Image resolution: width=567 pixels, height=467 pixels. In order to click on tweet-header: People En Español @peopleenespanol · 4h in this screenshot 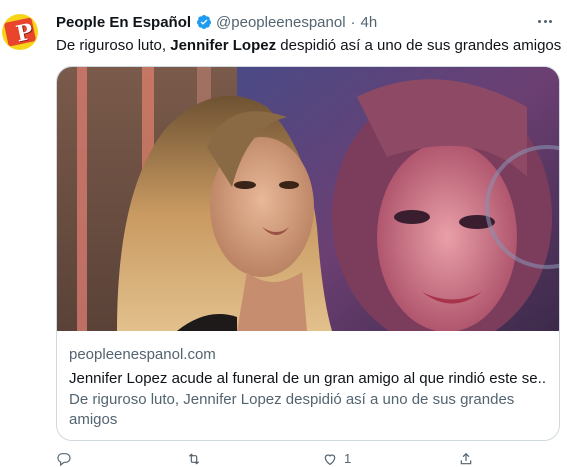, I will do `click(216, 22)`.